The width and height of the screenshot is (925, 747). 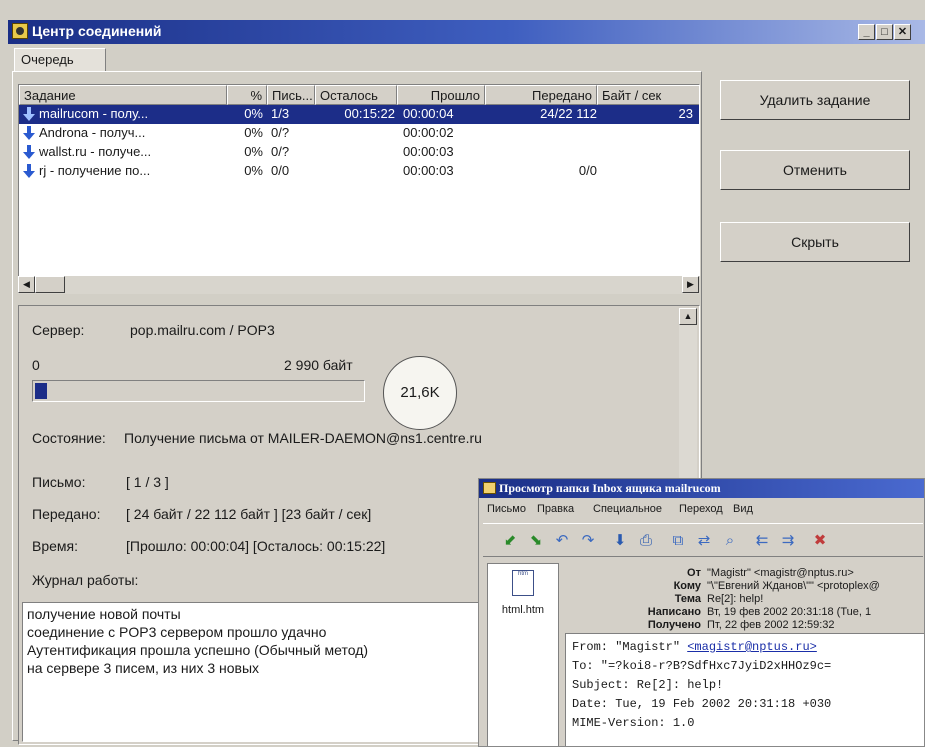 What do you see at coordinates (687, 586) in the screenshot?
I see `header-key: Кому` at bounding box center [687, 586].